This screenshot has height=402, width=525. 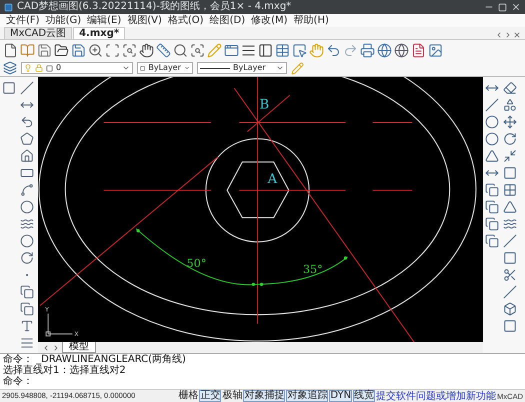 I want to click on layer-dropdown: 0, so click(x=77, y=68).